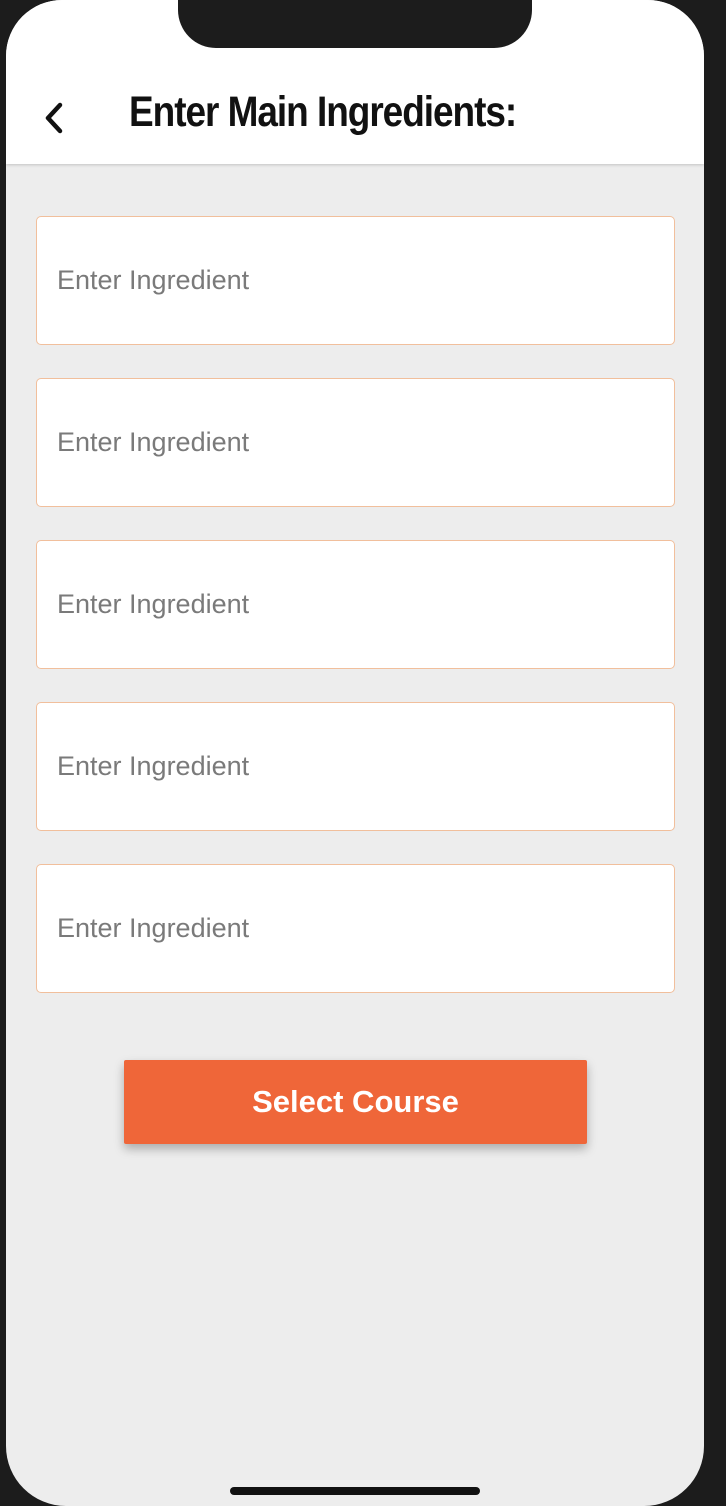 The image size is (726, 1506). Describe the element at coordinates (355, 1491) in the screenshot. I see `home-indicator` at that location.